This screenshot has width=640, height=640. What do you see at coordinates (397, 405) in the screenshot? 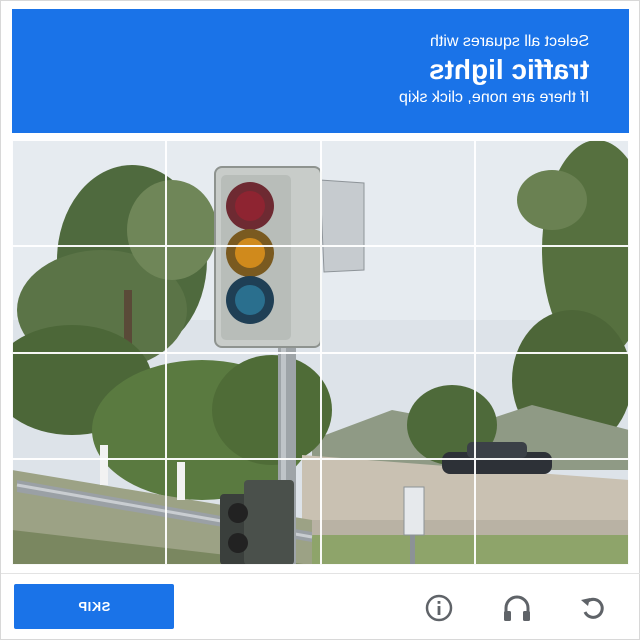
I see `grid-tile-r3c3` at bounding box center [397, 405].